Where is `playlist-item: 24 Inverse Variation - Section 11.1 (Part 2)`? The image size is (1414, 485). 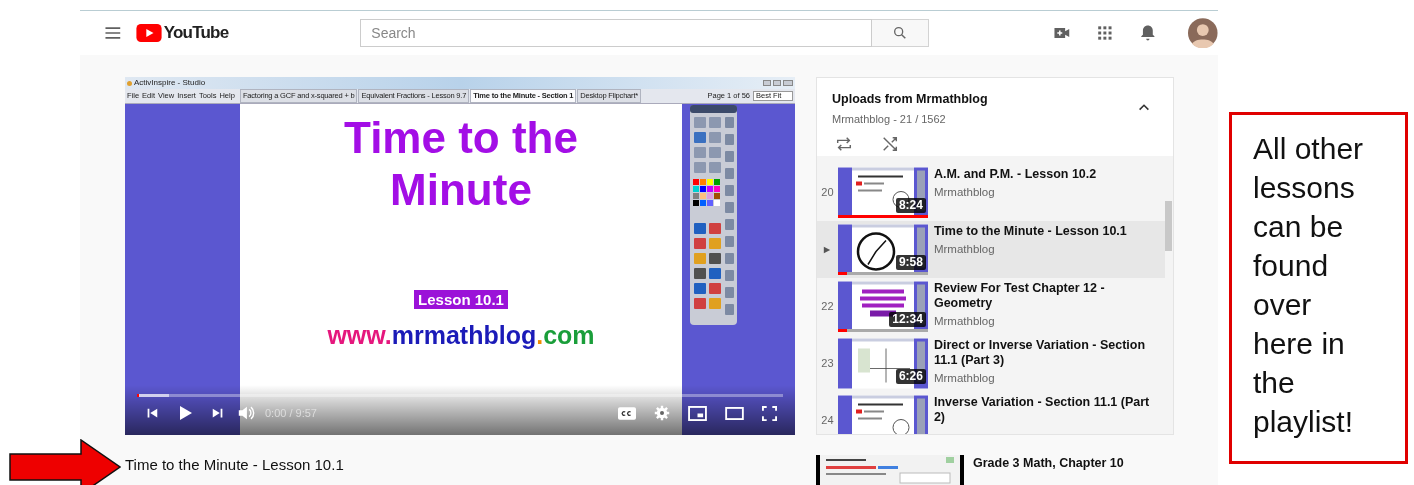 playlist-item: 24 Inverse Variation - Section 11.1 (Part 2) is located at coordinates (991, 413).